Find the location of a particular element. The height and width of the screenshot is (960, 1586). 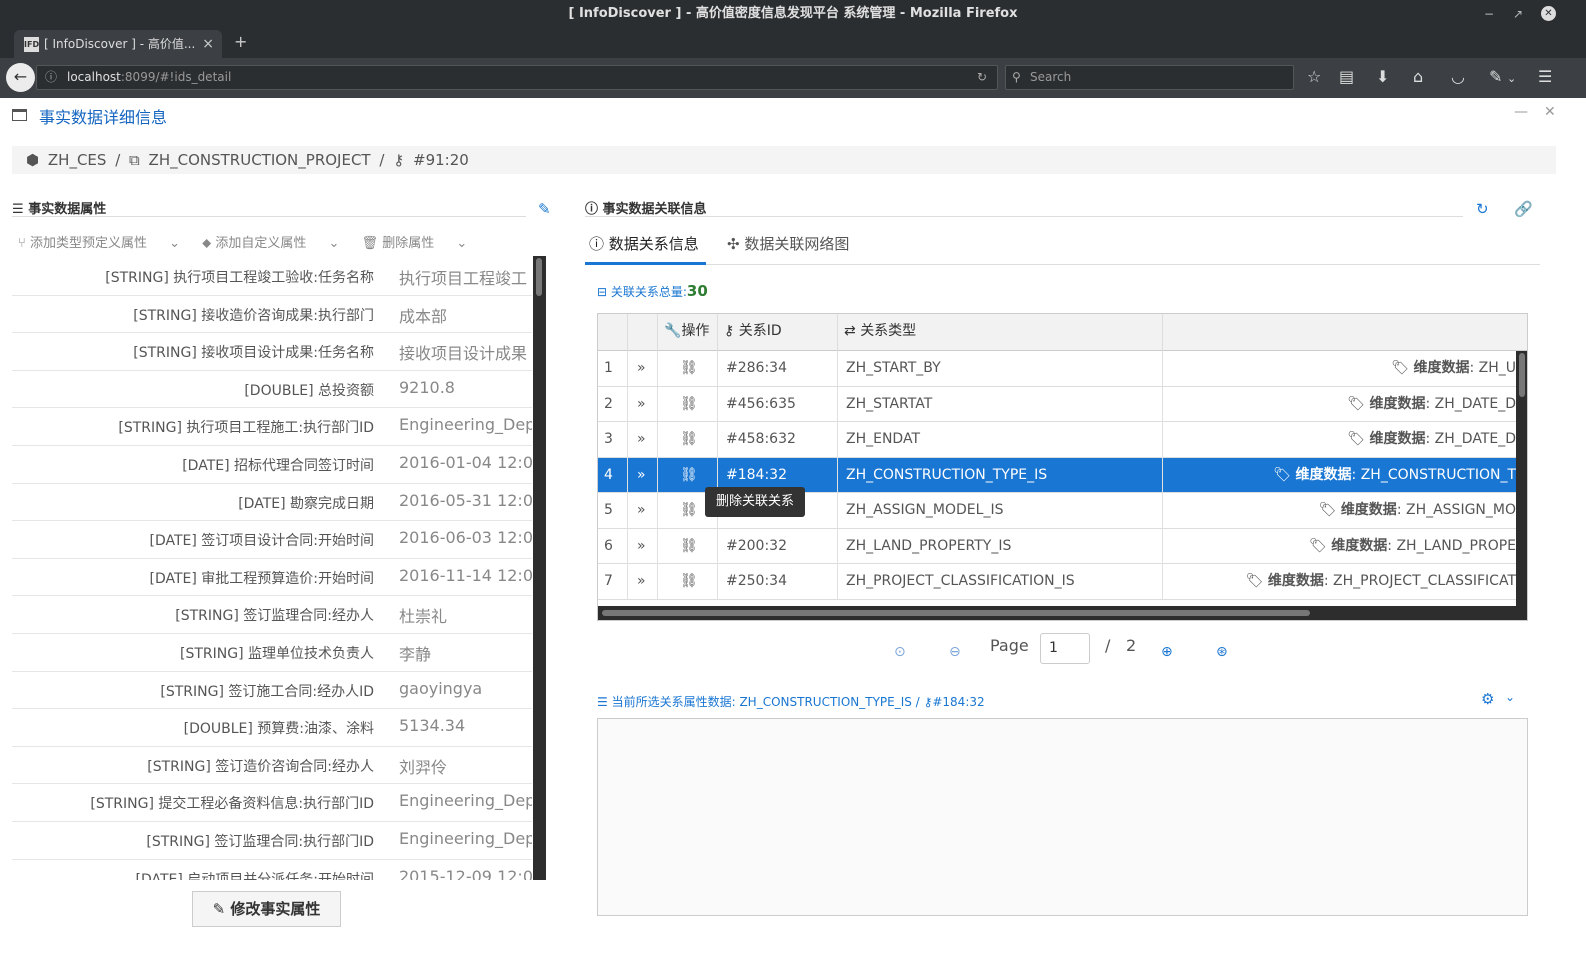

minimize-icon: − is located at coordinates (1489, 14).